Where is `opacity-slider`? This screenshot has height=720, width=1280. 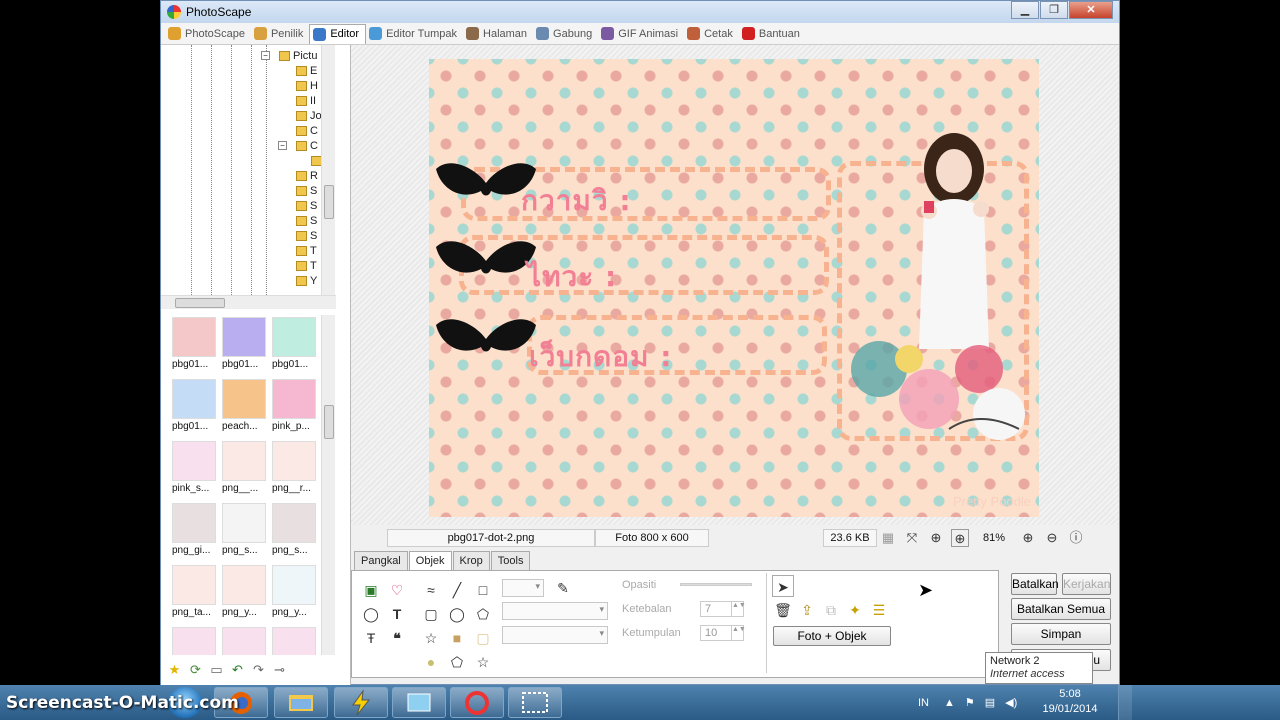 opacity-slider is located at coordinates (716, 584).